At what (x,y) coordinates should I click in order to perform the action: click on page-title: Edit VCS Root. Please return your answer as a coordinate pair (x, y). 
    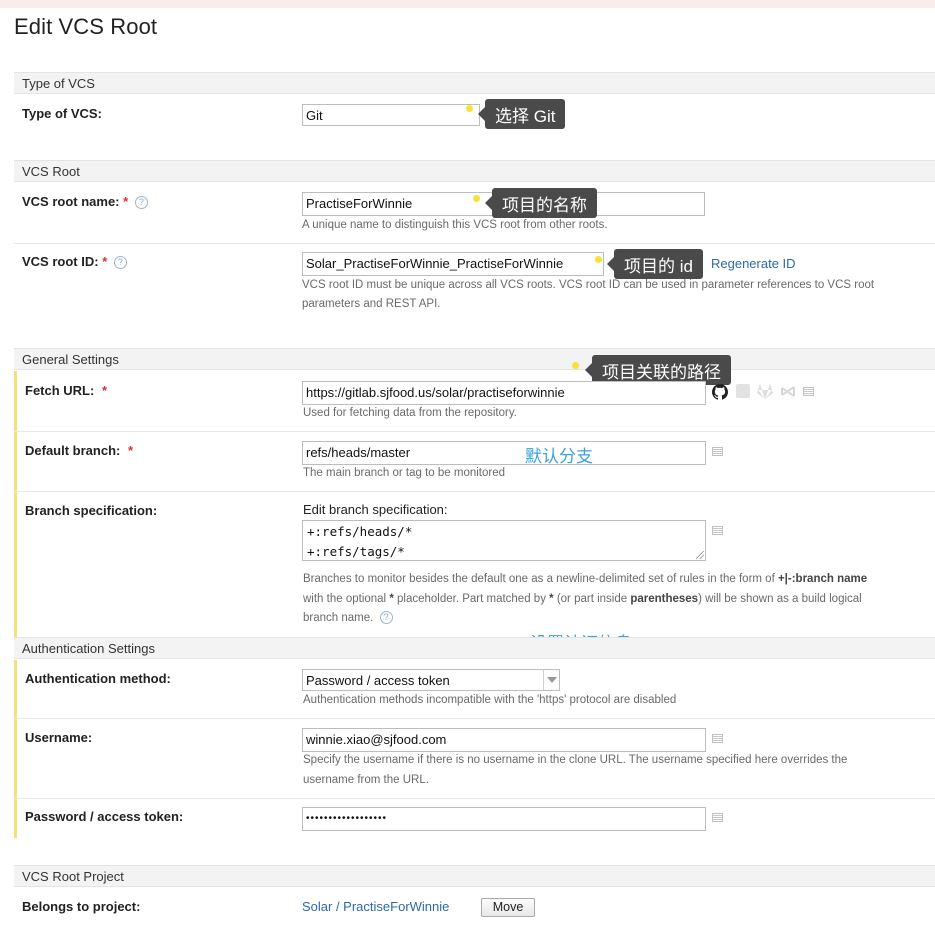
    Looking at the image, I should click on (86, 26).